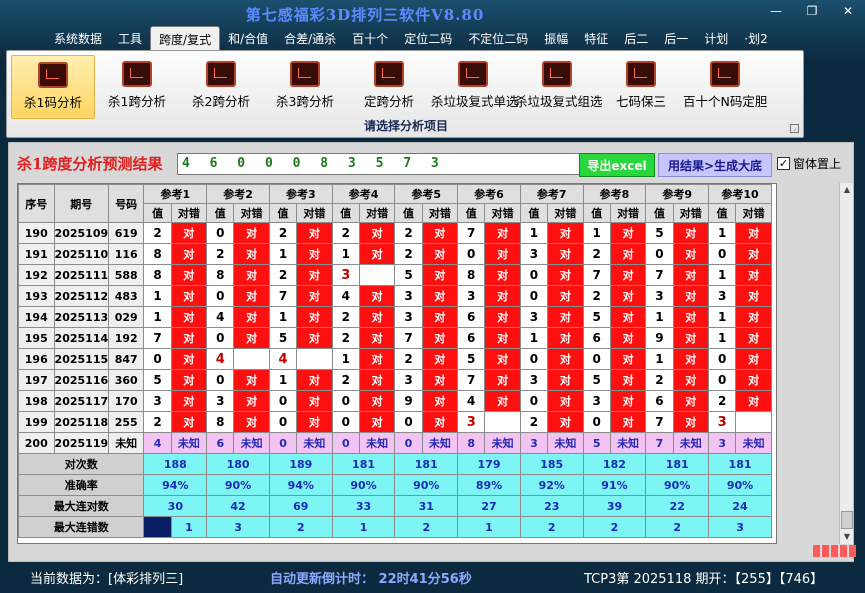 The height and width of the screenshot is (593, 865). Describe the element at coordinates (395, 401) in the screenshot. I see `table-row: 198 2025117 170 3 对 3 对 0 对 0 对 9 对 4 对 0 对 3 对 6 对 2 对` at that location.